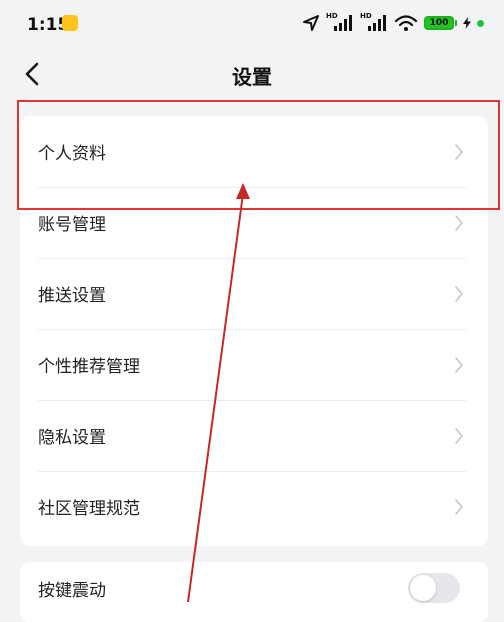 This screenshot has width=504, height=622. I want to click on status-bar: 1:15 HD HD 100, so click(252, 20).